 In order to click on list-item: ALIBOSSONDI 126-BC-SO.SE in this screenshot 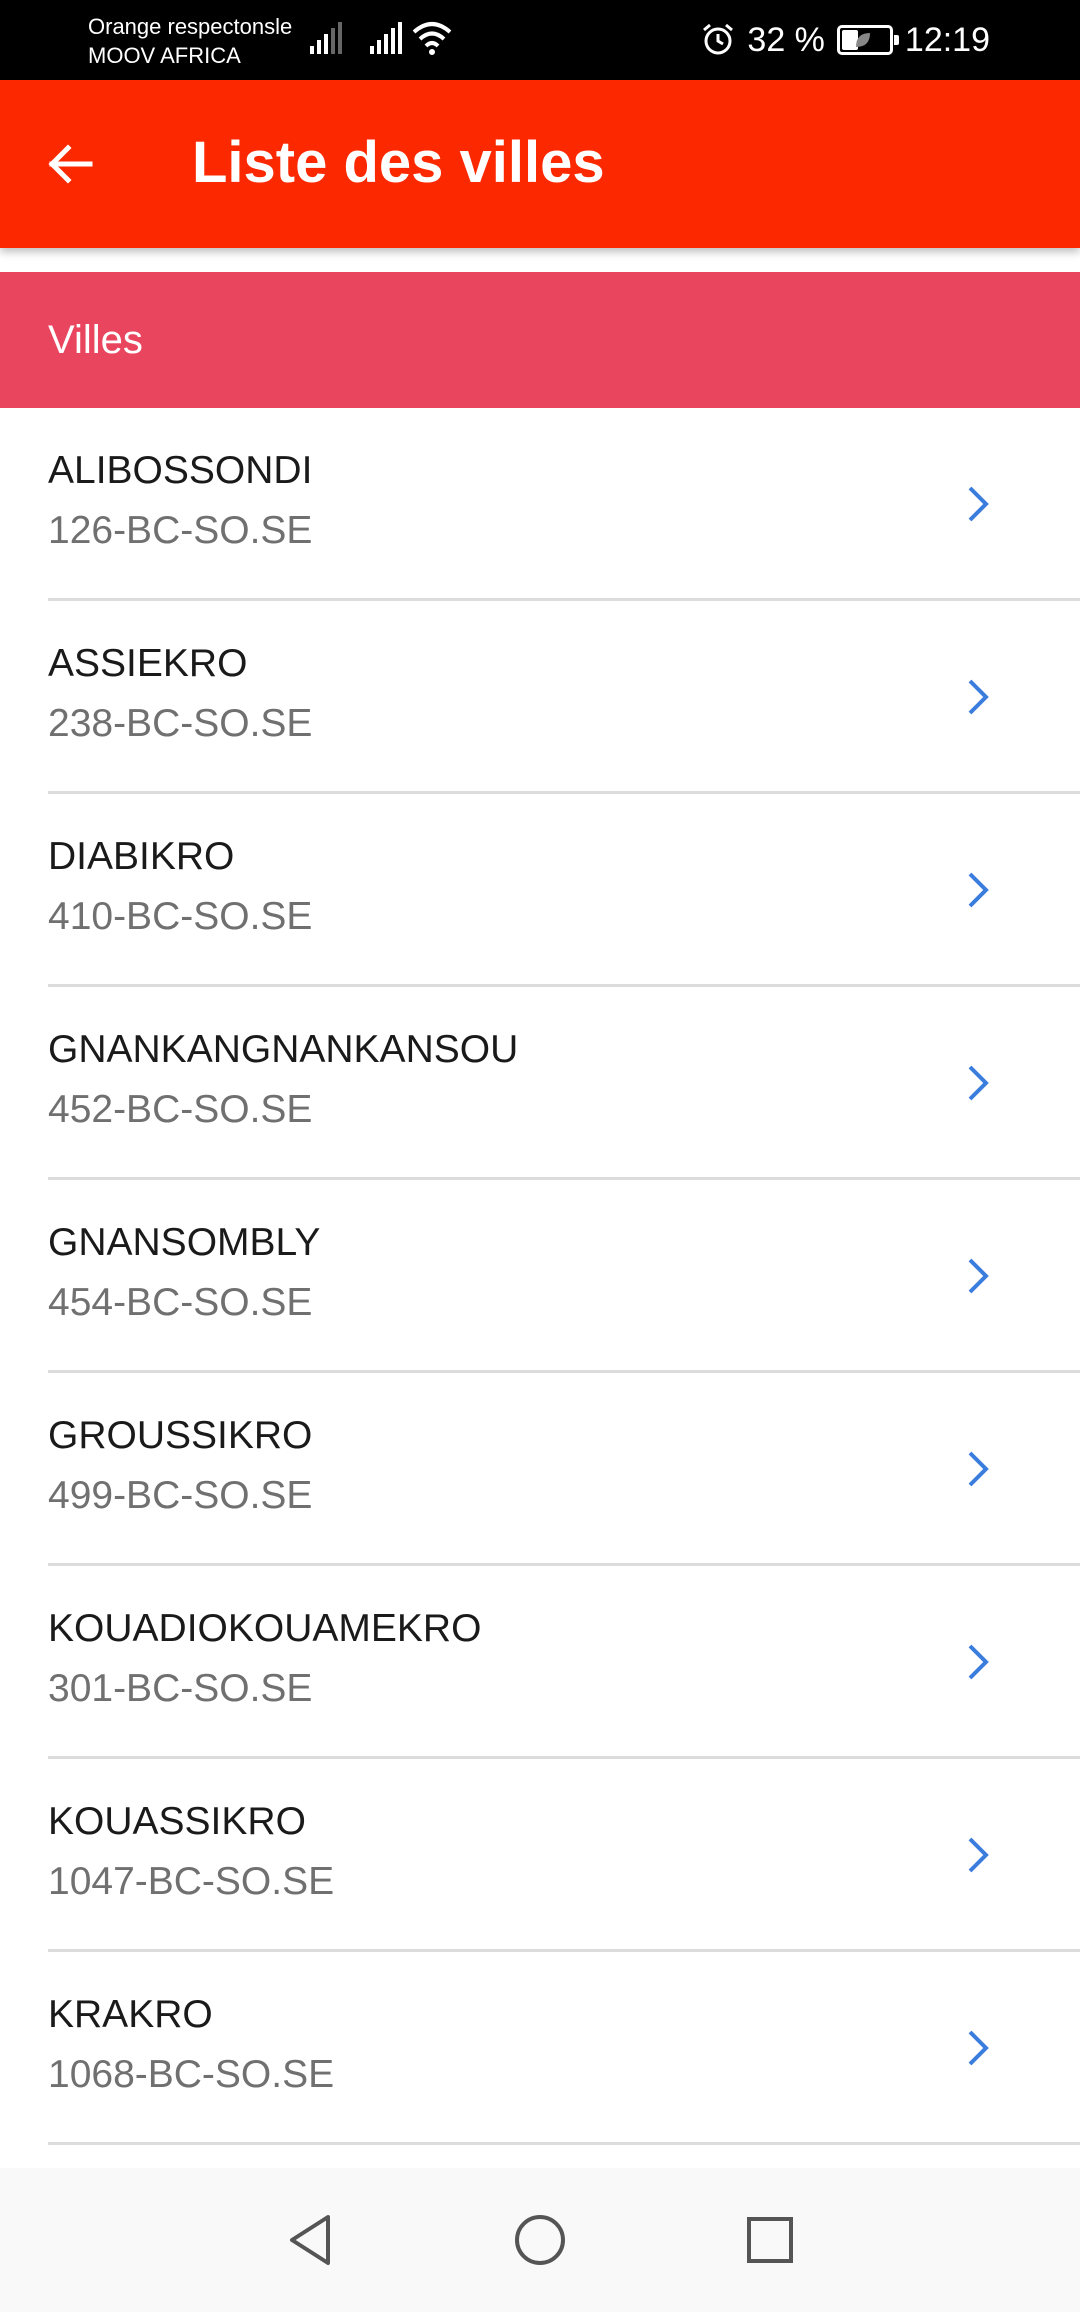, I will do `click(540, 504)`.